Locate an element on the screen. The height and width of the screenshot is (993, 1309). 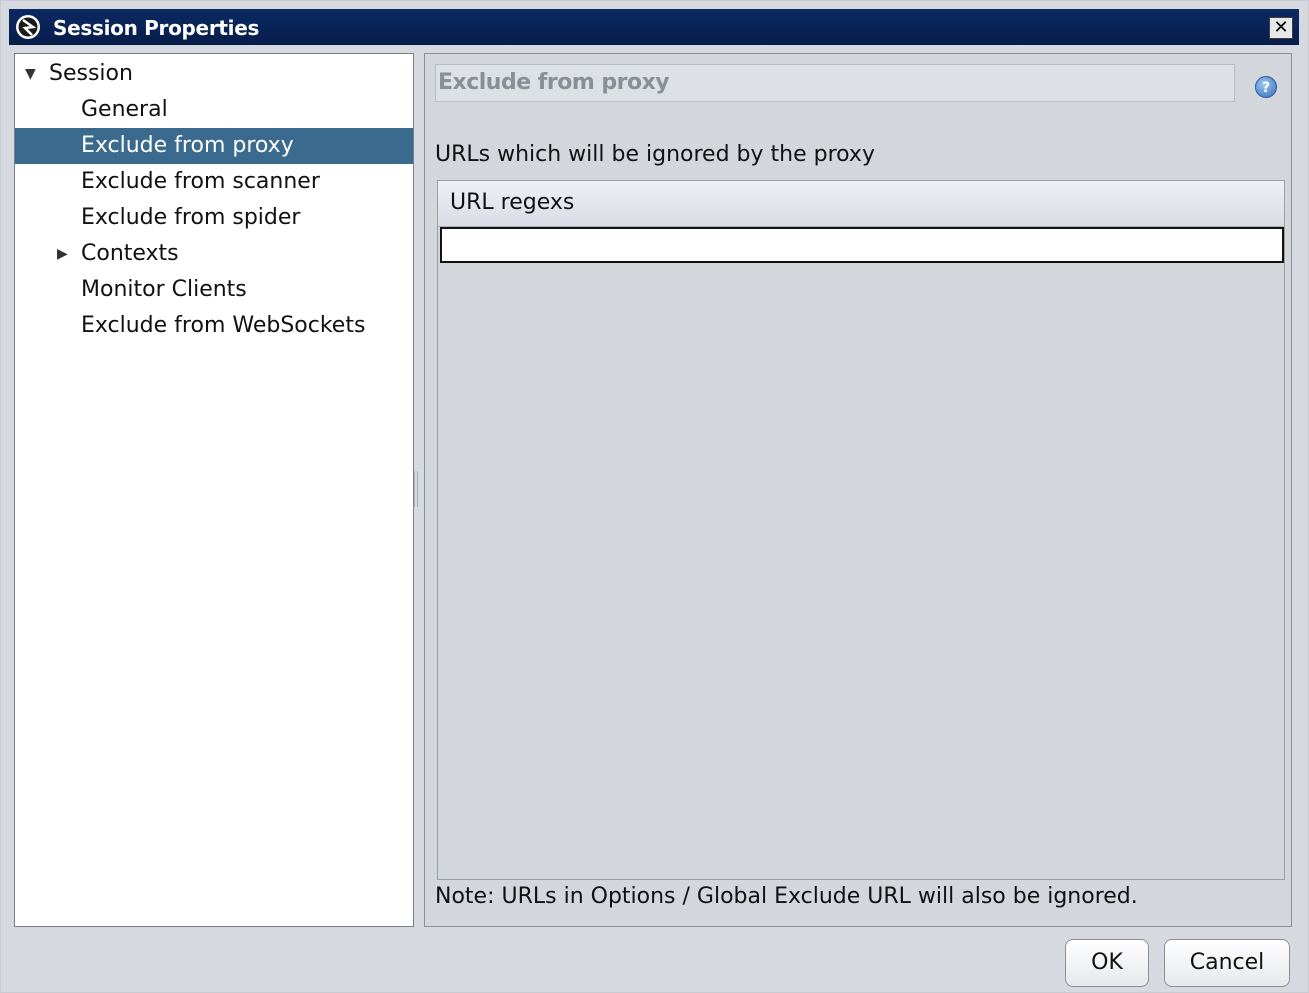
tree-item-exclude-from-scanner: Exclude from scanner is located at coordinates (214, 182).